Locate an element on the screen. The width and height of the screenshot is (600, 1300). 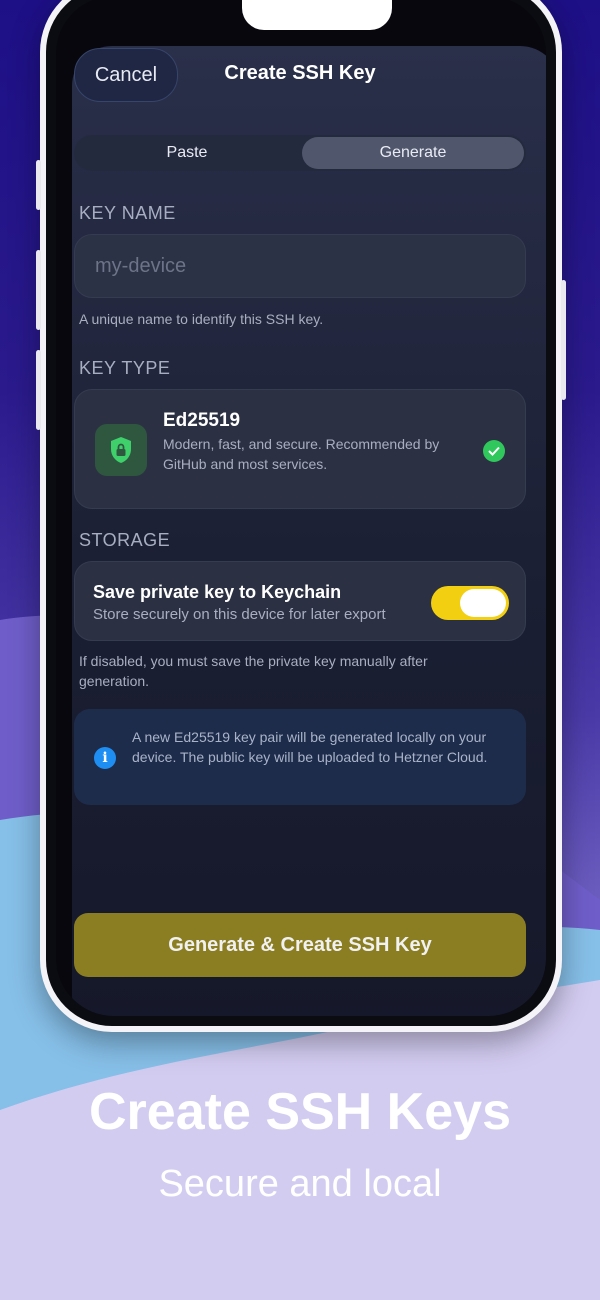
checkmark-circle-icon is located at coordinates (494, 451).